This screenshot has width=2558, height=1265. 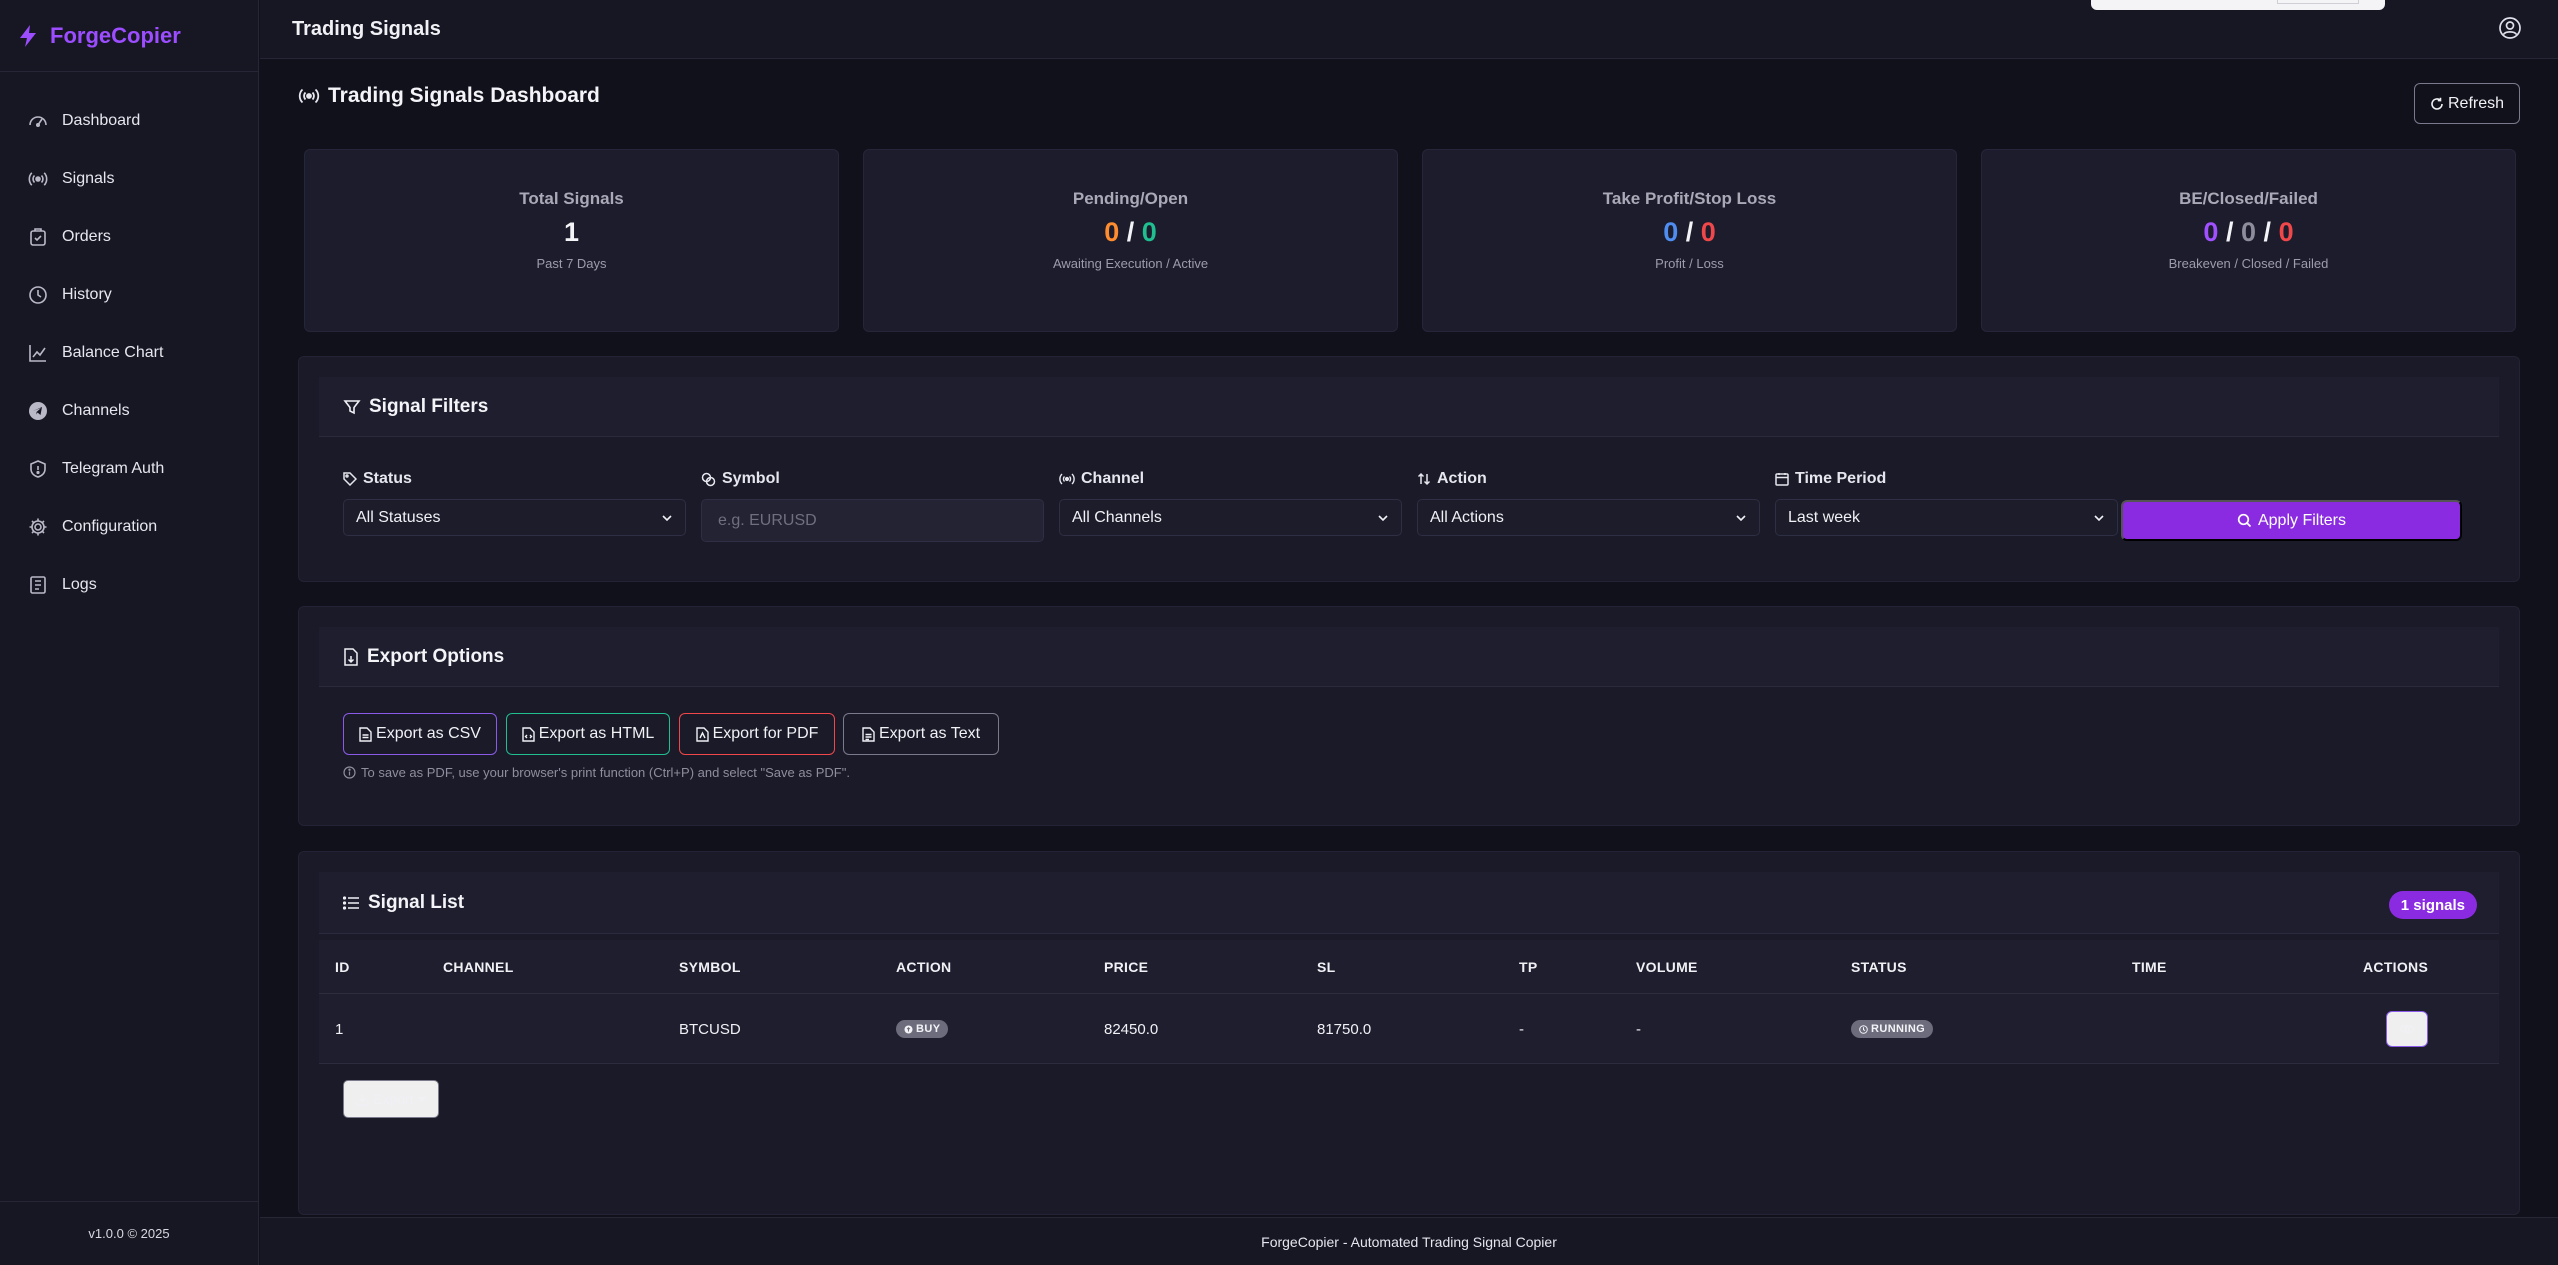 What do you see at coordinates (2248, 198) in the screenshot?
I see `stat-label: BE/Closed/Failed` at bounding box center [2248, 198].